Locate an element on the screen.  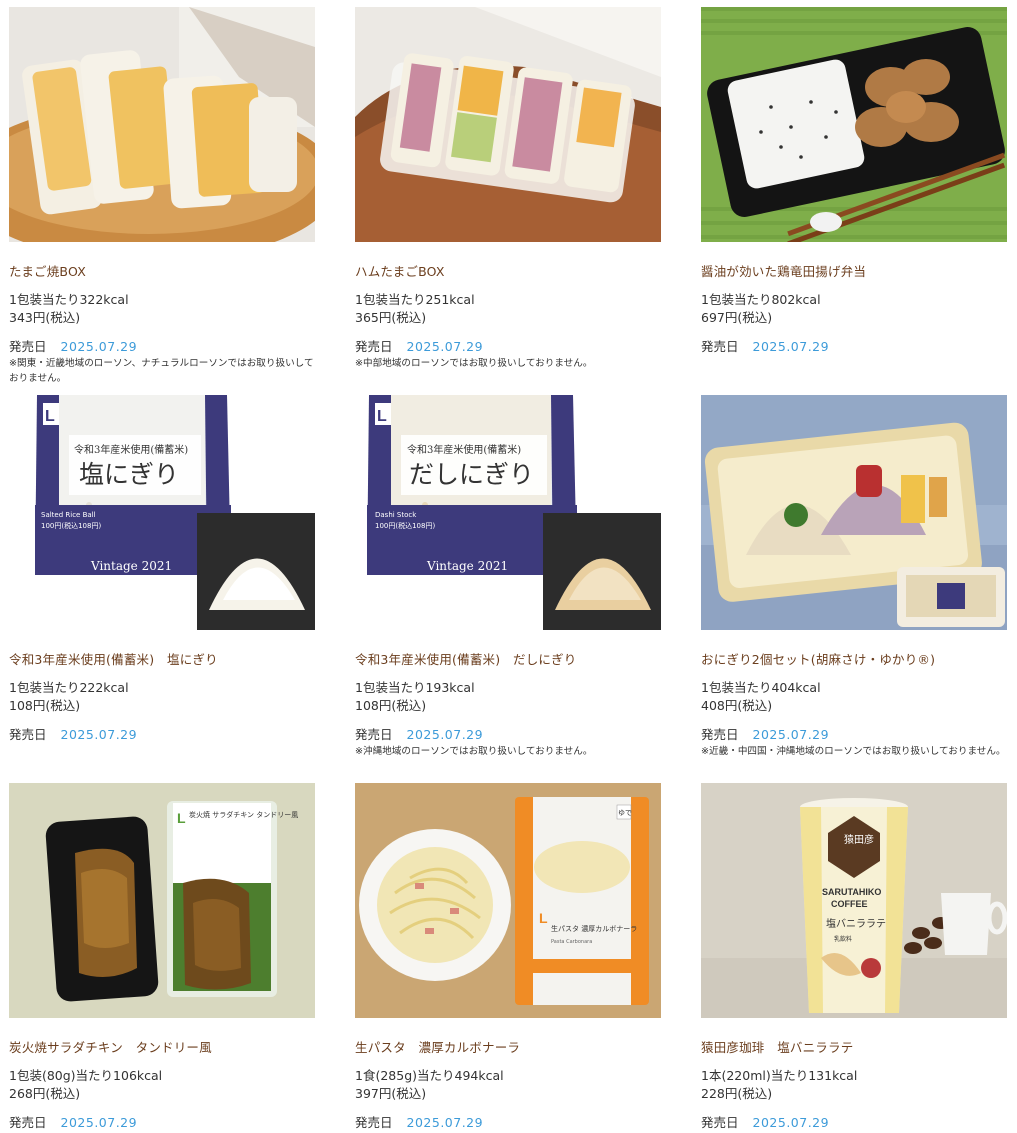
product-calories: 1包装当たり404kcal is located at coordinates (761, 687).